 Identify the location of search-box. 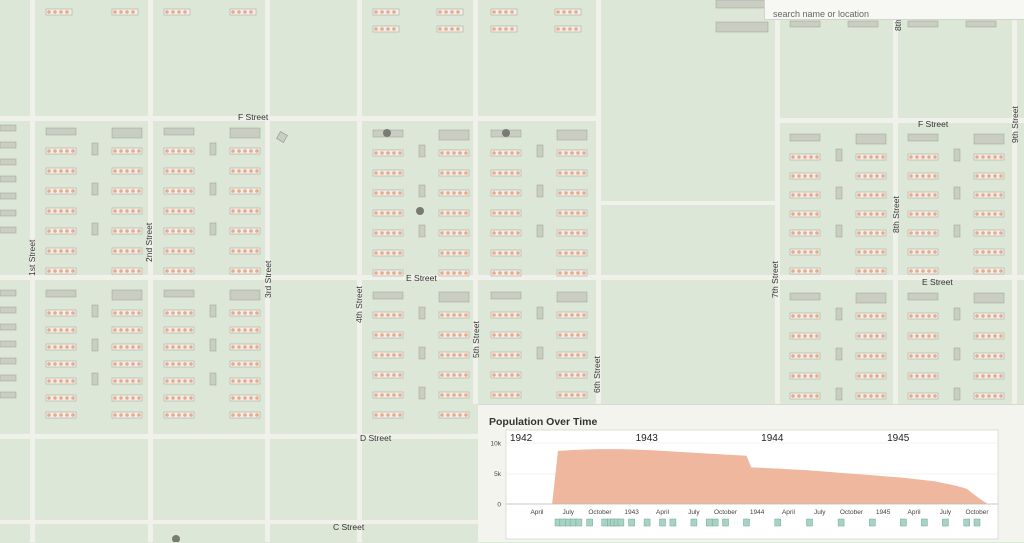
(894, 10).